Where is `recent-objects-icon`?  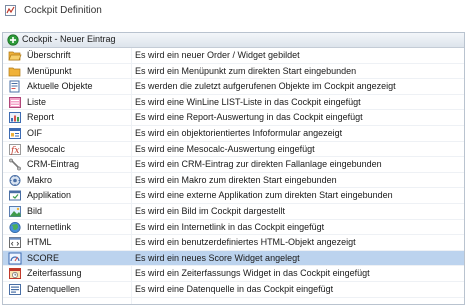
recent-objects-icon is located at coordinates (14, 86).